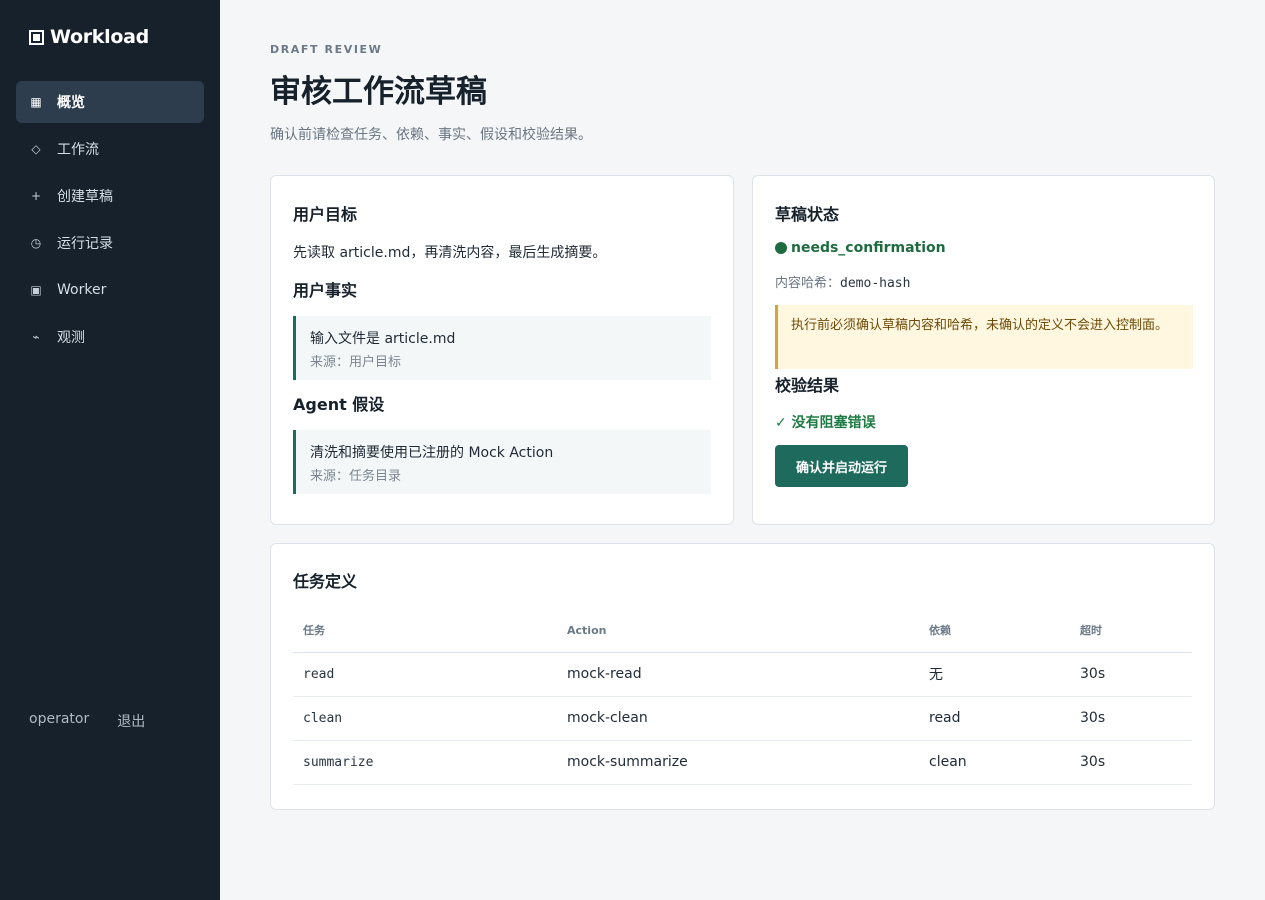 This screenshot has width=1265, height=900. I want to click on page-title: 审核工作流草稿, so click(378, 92).